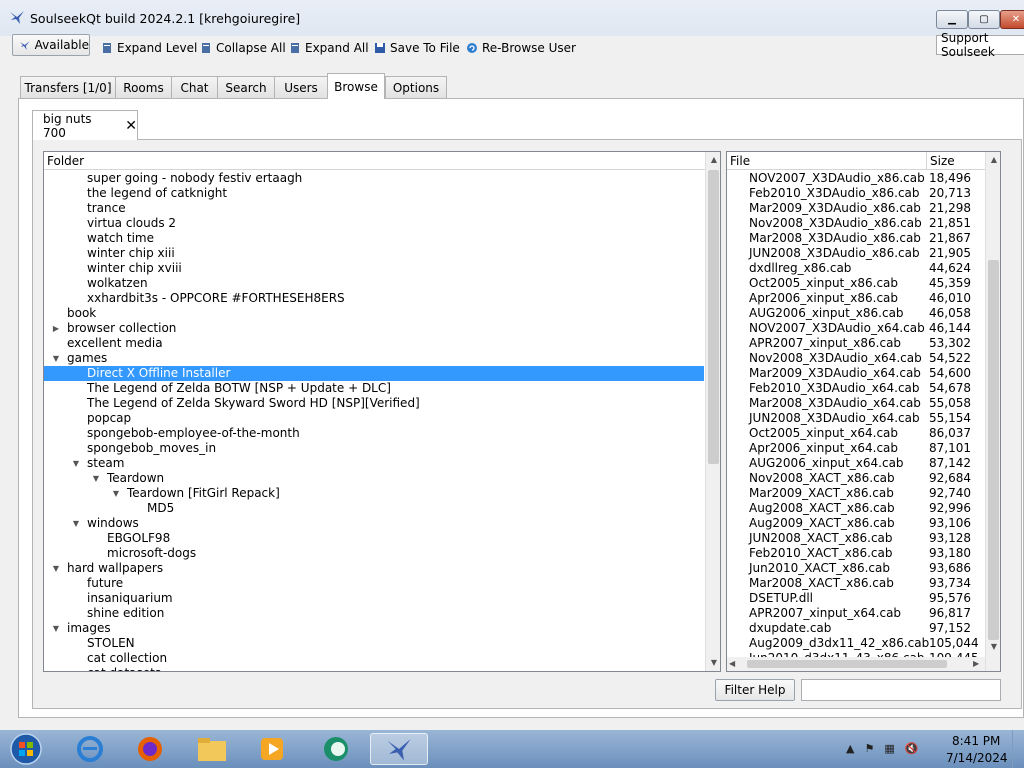 Image resolution: width=1024 pixels, height=768 pixels. Describe the element at coordinates (51, 45) in the screenshot. I see `status-available-button: Available` at that location.